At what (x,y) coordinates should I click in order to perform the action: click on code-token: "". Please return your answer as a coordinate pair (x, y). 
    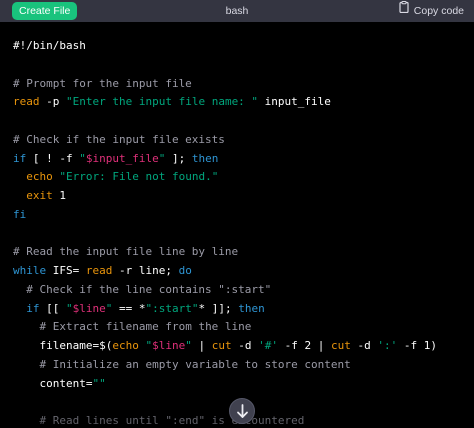
    Looking at the image, I should click on (99, 383).